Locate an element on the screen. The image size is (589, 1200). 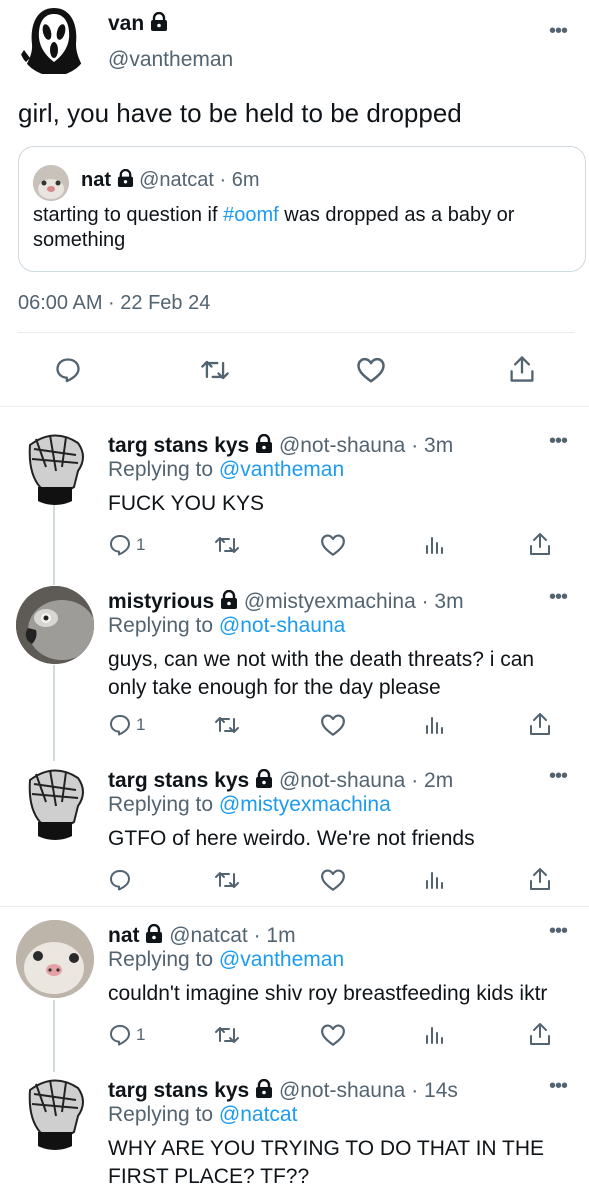
reply-handle: @natcat is located at coordinates (208, 935).